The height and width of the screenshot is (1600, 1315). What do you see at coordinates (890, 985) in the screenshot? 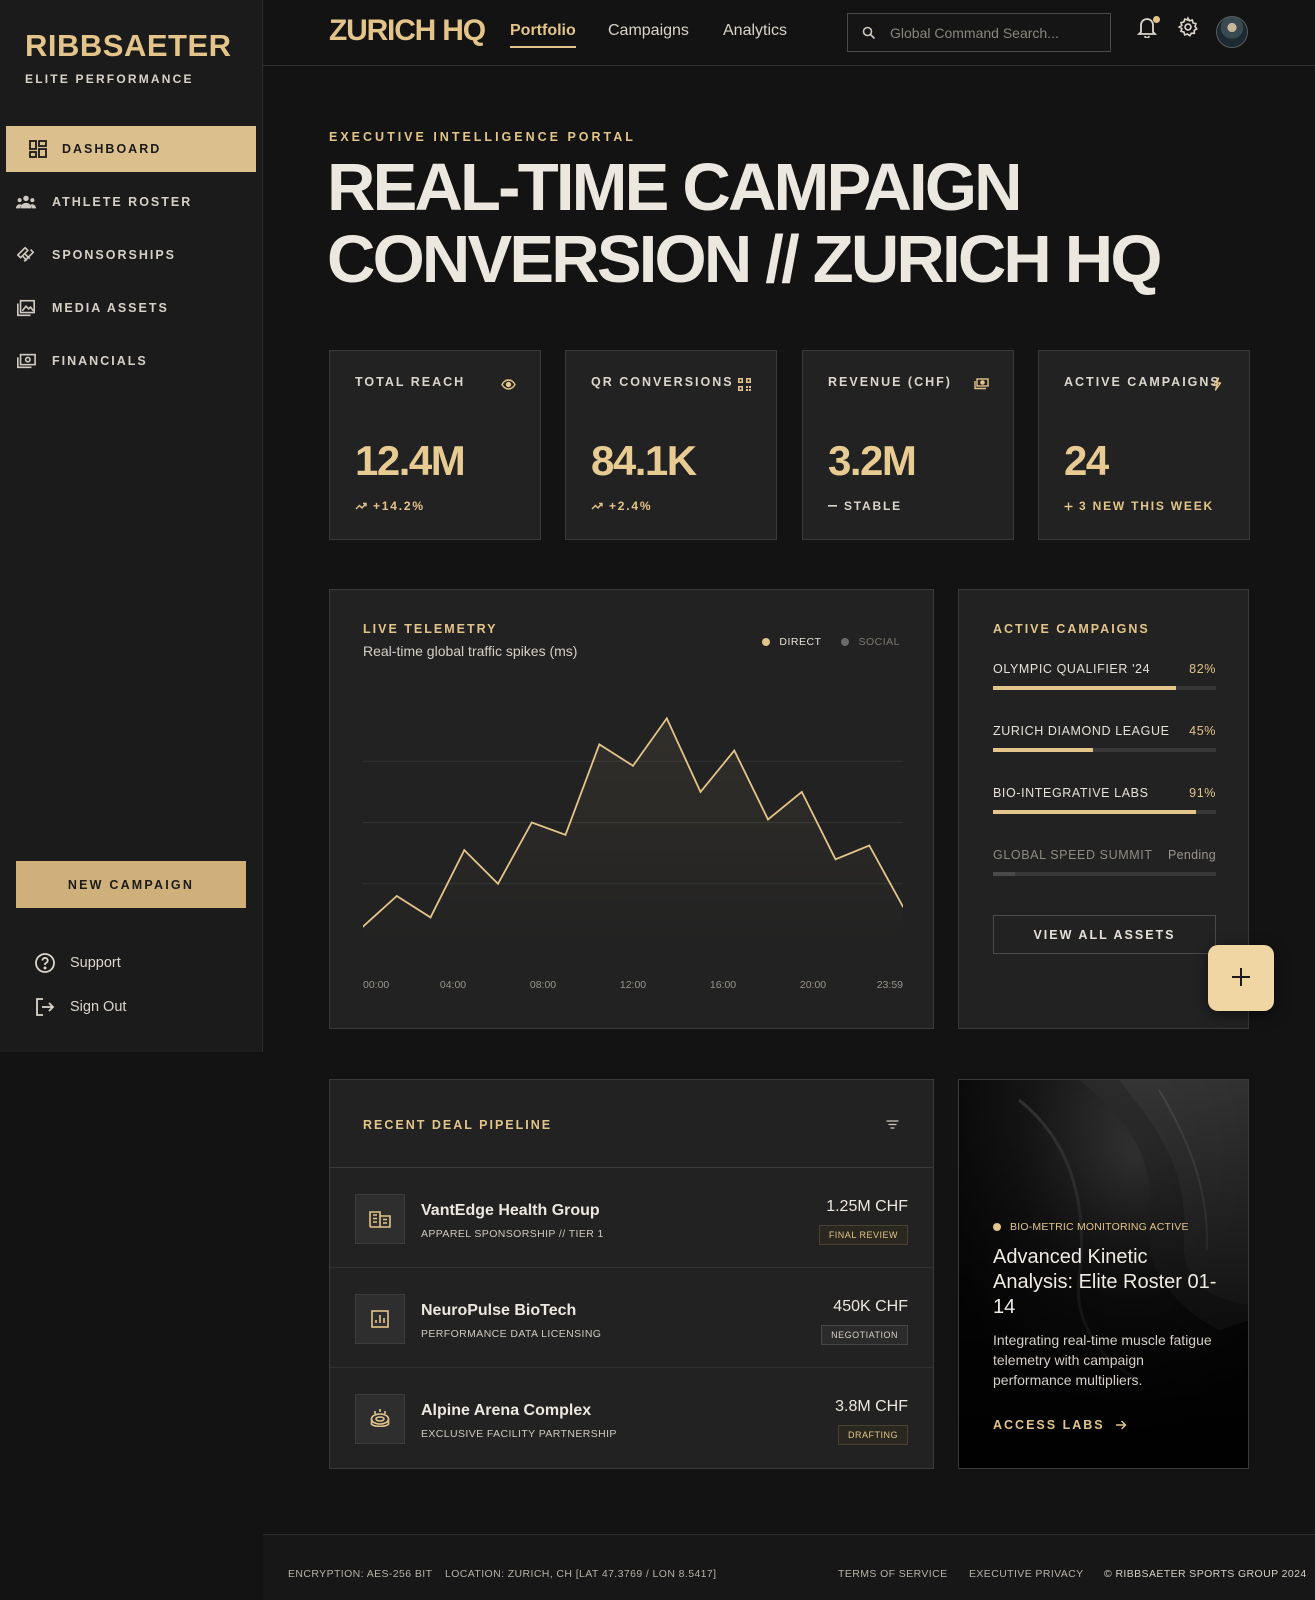
I see `chart-x-tick-label: 23:59` at bounding box center [890, 985].